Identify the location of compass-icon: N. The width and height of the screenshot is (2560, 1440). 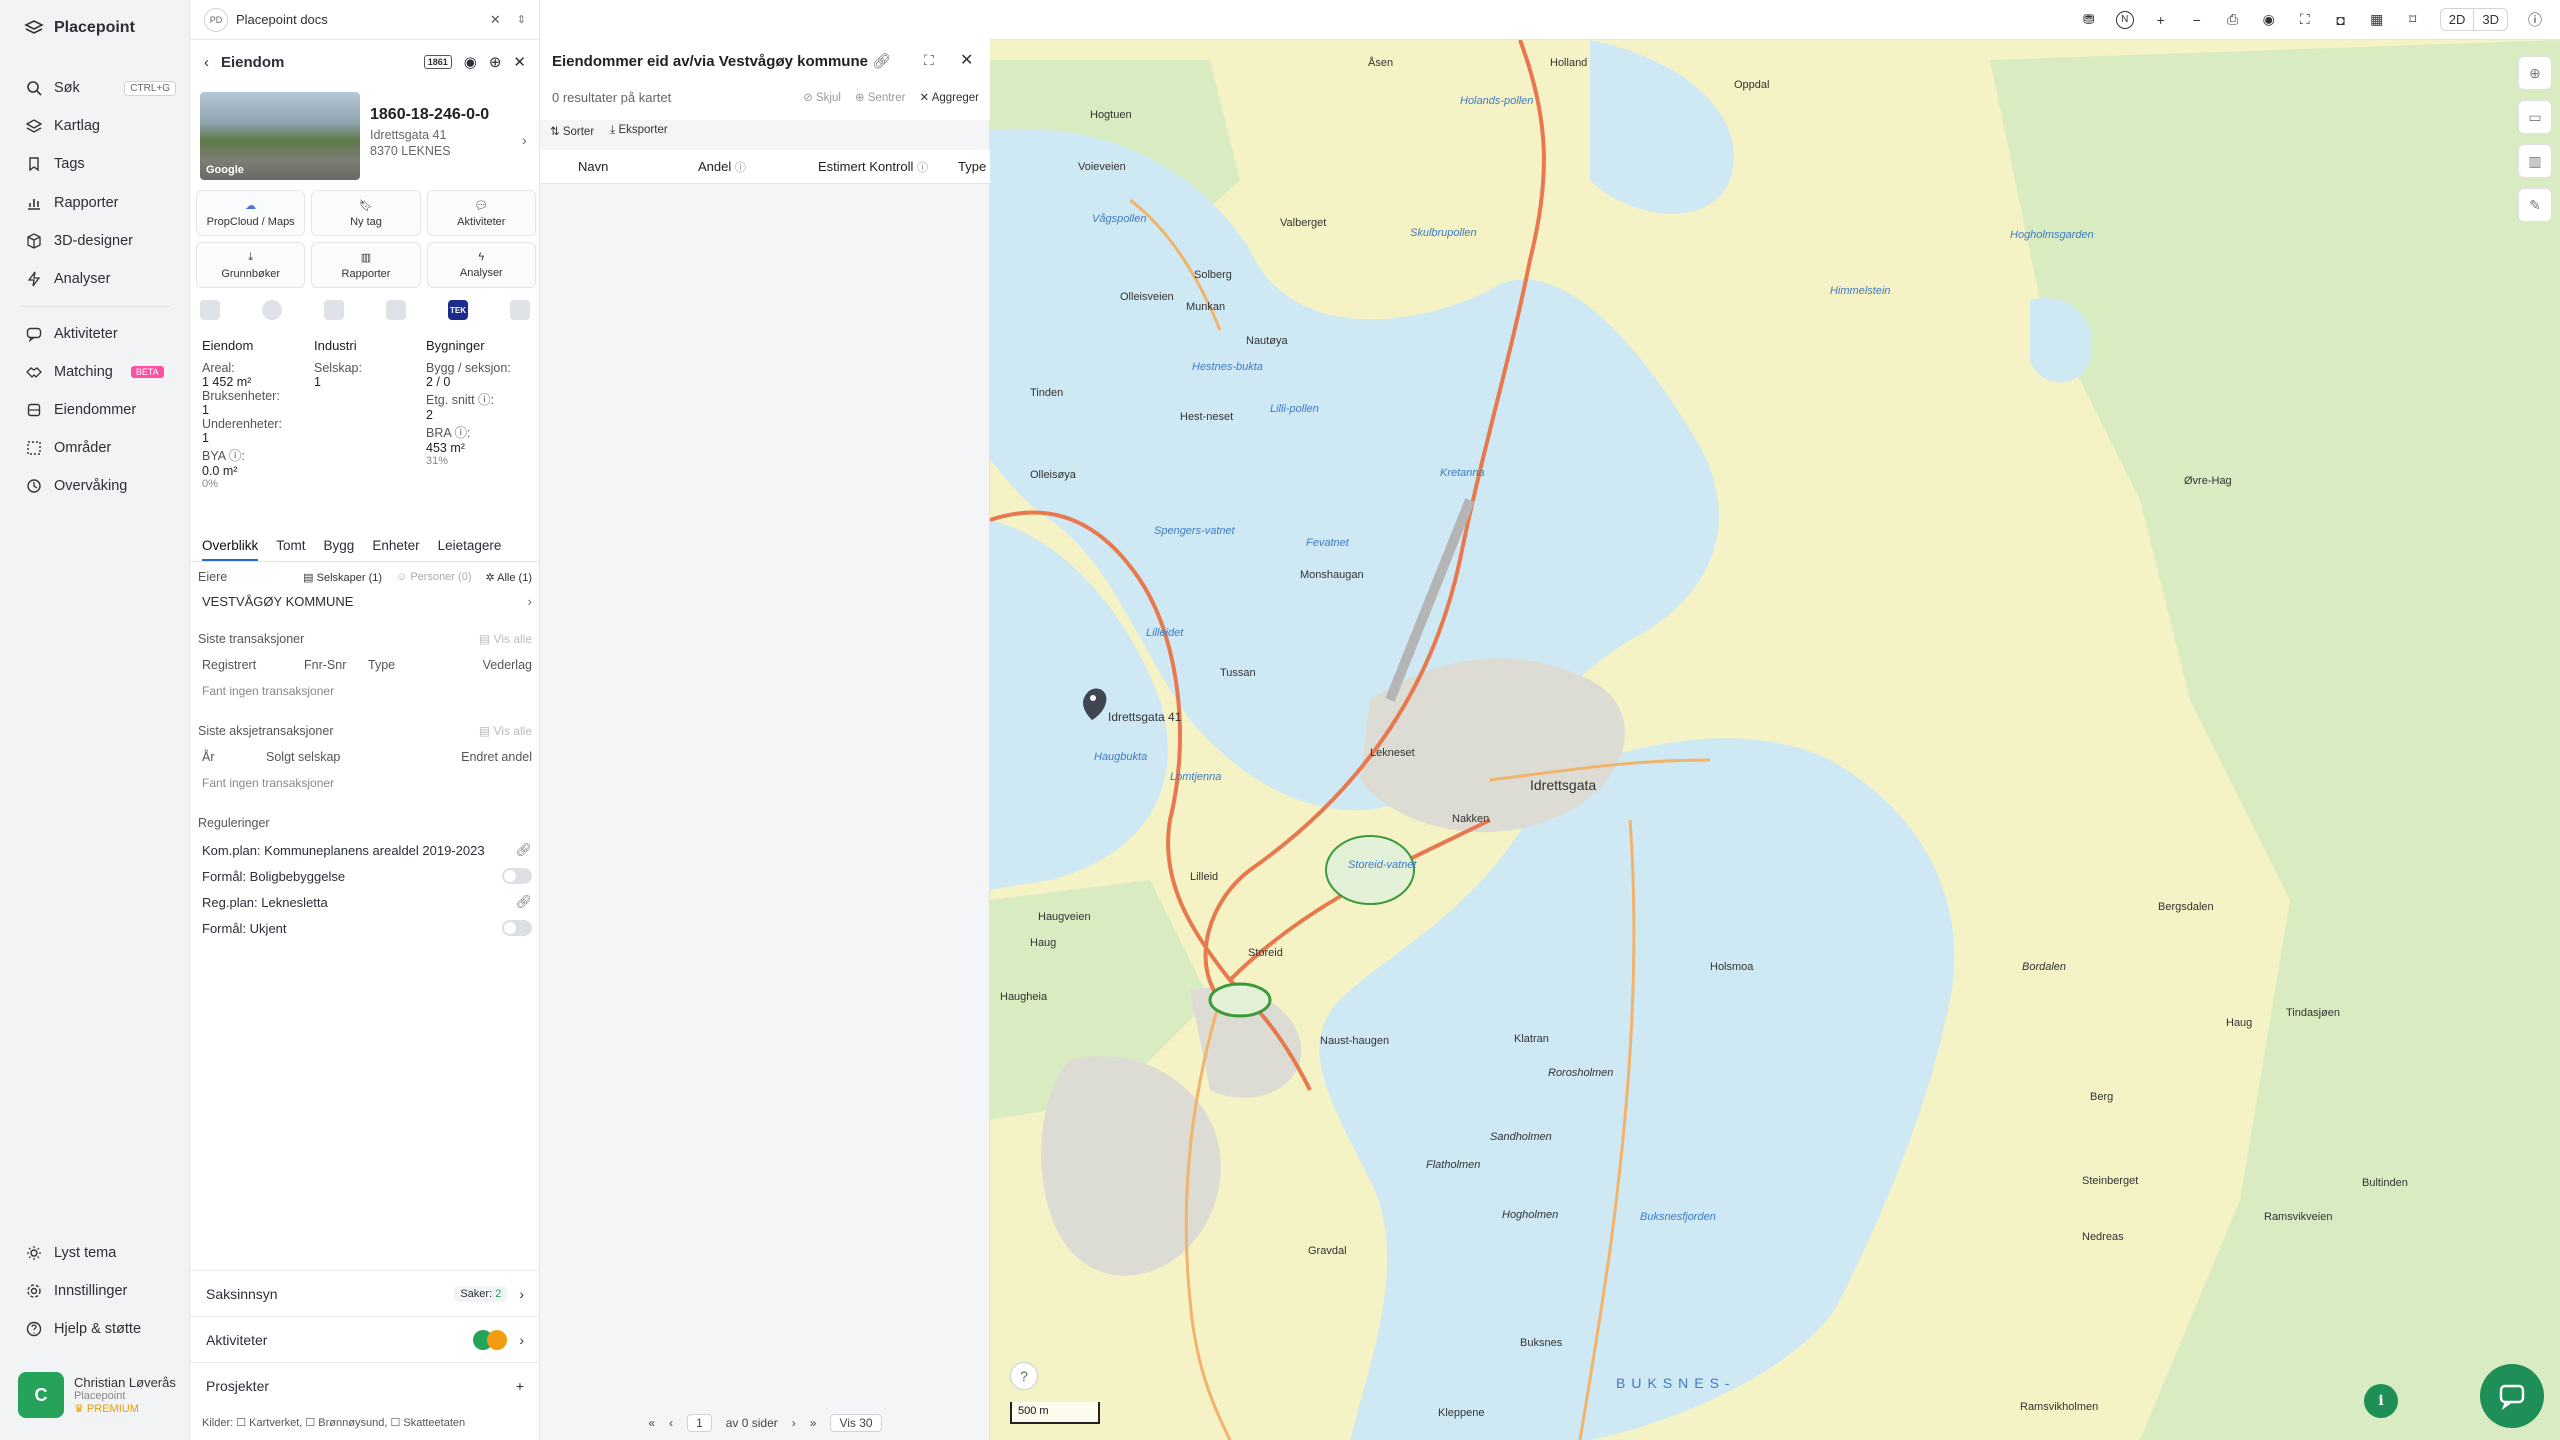
(2124, 19).